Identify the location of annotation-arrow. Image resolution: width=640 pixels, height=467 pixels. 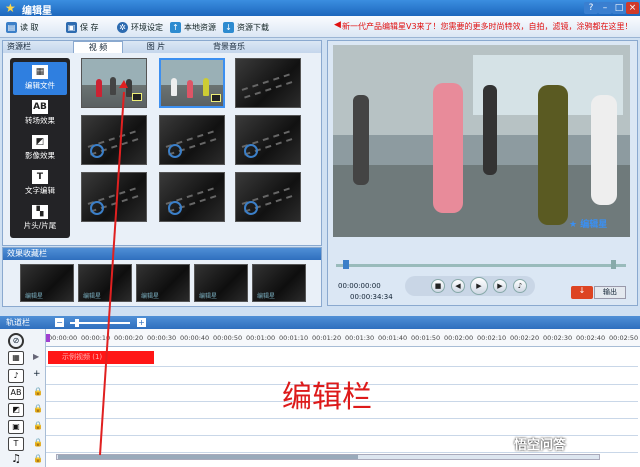
(113, 268).